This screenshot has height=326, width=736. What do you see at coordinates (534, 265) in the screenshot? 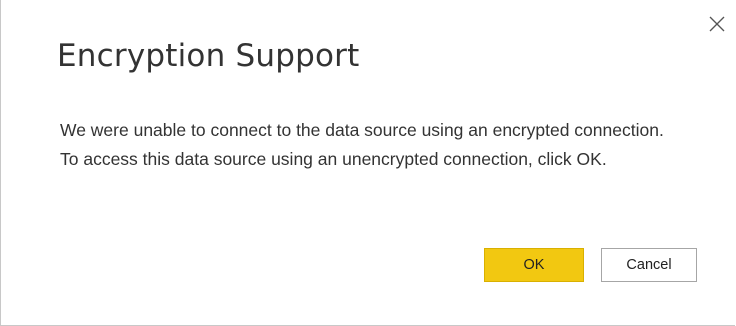
I see `ok-button: OK` at bounding box center [534, 265].